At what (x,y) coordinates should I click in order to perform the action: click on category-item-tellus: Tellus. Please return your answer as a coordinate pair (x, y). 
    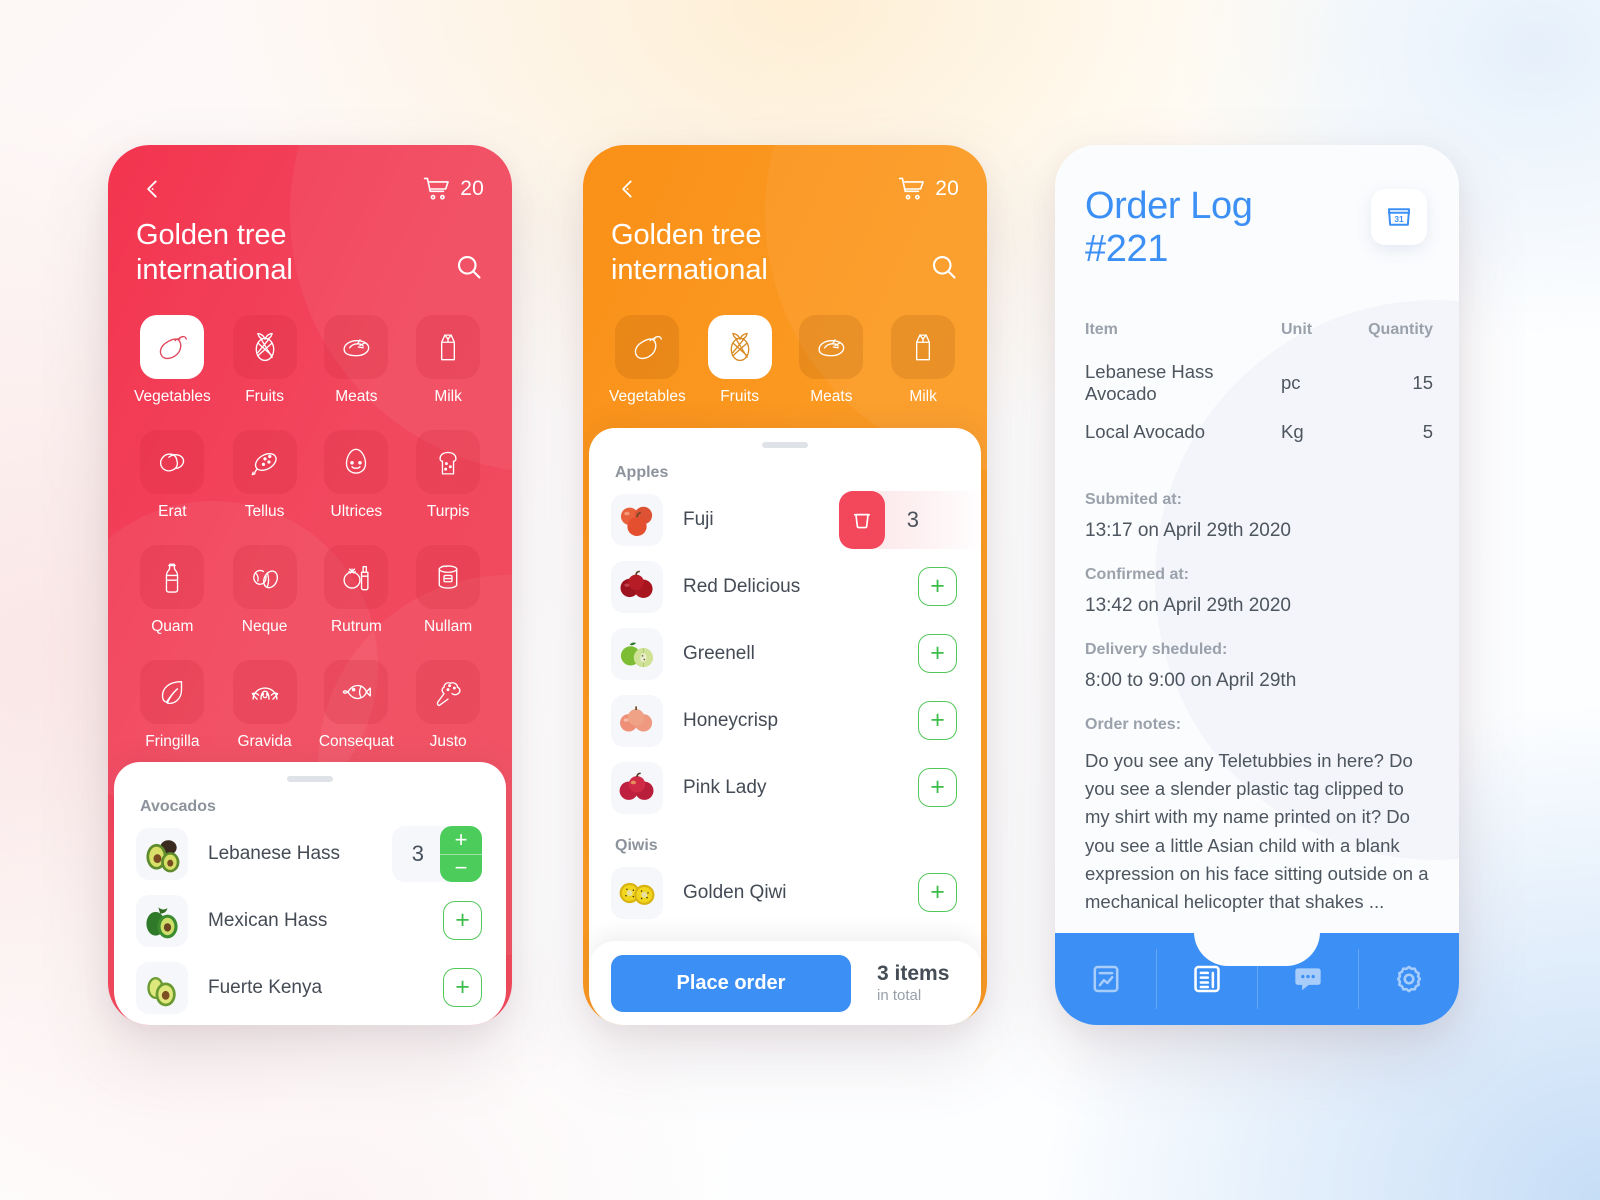
    Looking at the image, I should click on (265, 475).